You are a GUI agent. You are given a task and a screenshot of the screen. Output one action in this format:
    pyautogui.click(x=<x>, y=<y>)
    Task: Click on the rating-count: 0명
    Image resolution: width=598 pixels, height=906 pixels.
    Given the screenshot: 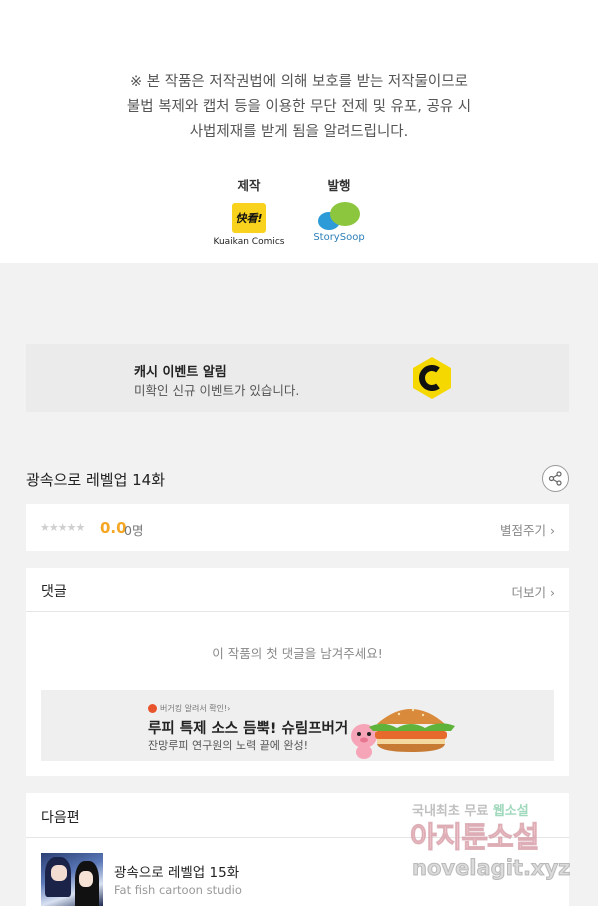 What is the action you would take?
    pyautogui.click(x=134, y=530)
    